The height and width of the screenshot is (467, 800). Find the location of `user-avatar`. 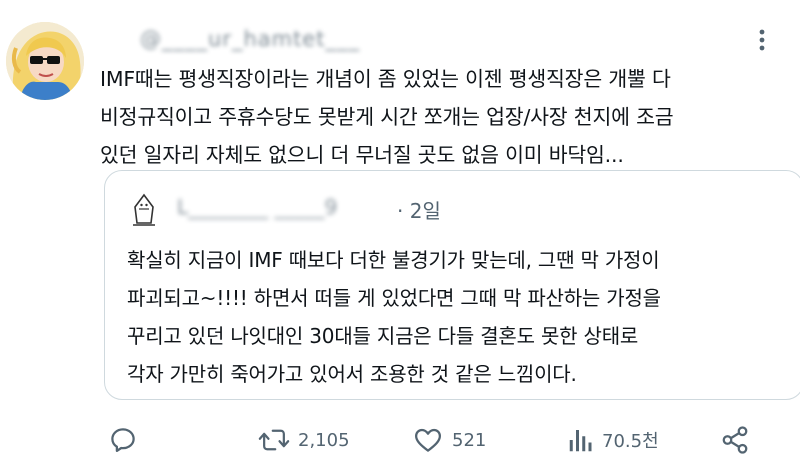

user-avatar is located at coordinates (45, 61).